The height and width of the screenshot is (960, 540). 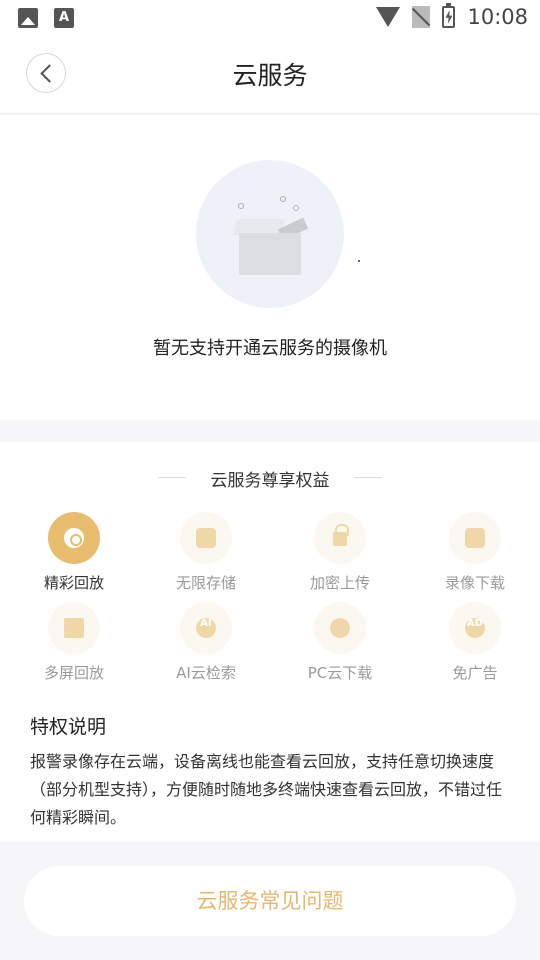 I want to click on page-title: 云服务, so click(x=270, y=75).